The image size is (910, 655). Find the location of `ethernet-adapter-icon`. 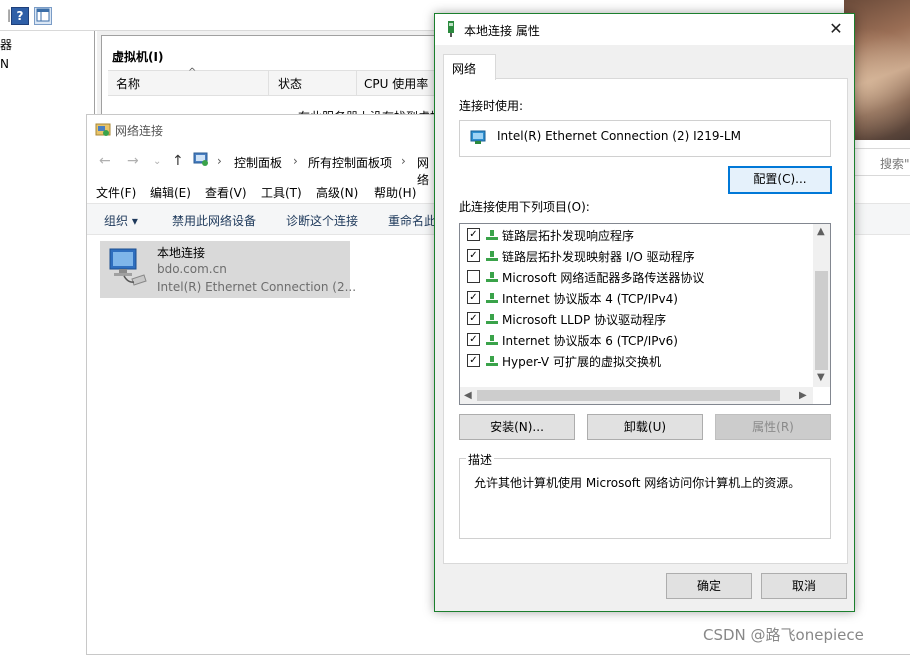

ethernet-adapter-icon is located at coordinates (126, 268).